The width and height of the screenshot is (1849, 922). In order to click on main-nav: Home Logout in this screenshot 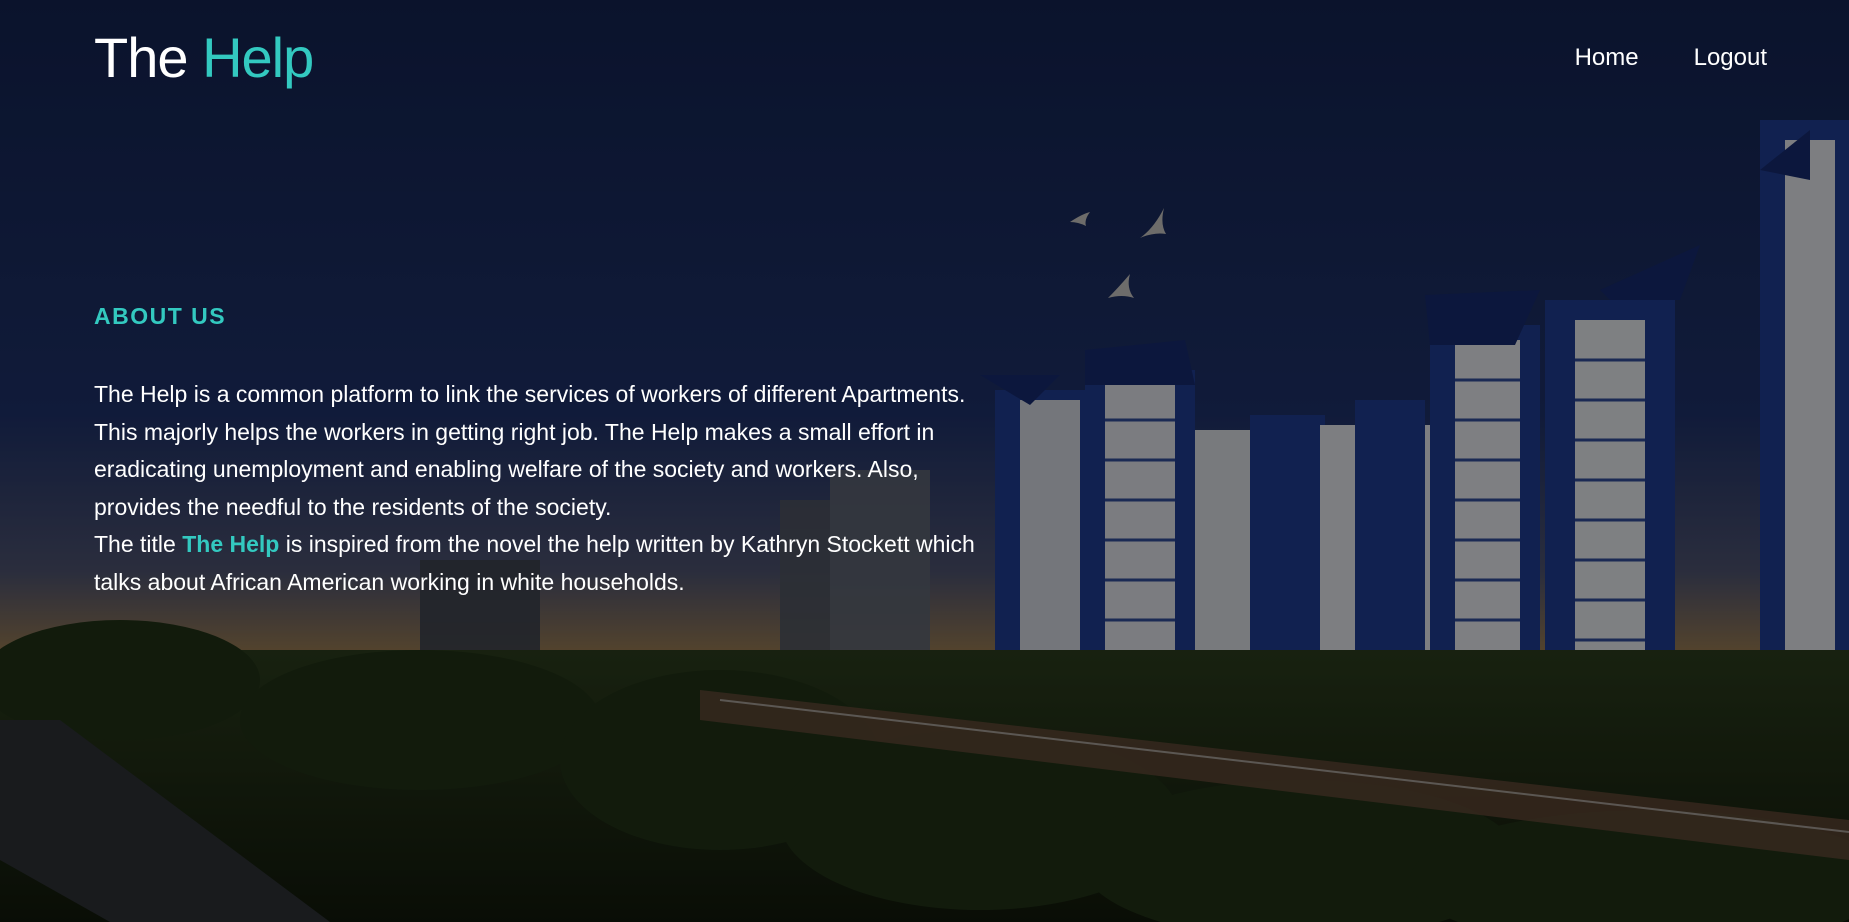, I will do `click(1671, 58)`.